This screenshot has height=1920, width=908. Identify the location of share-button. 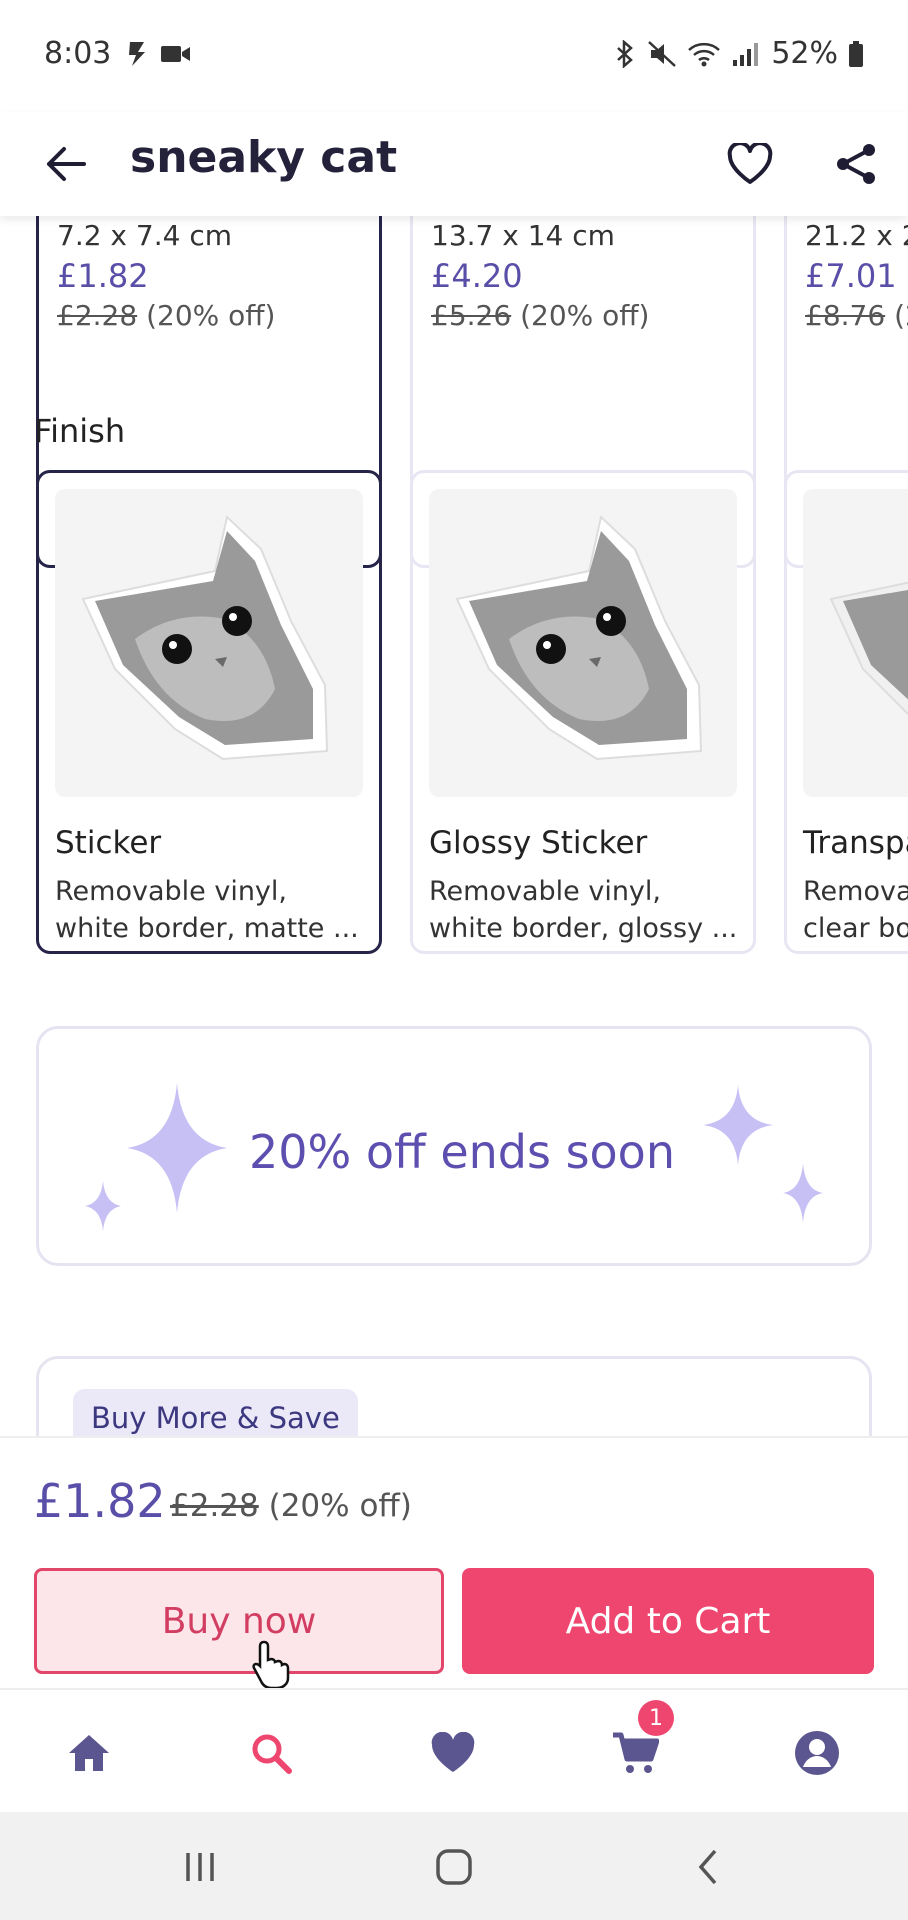
(856, 164).